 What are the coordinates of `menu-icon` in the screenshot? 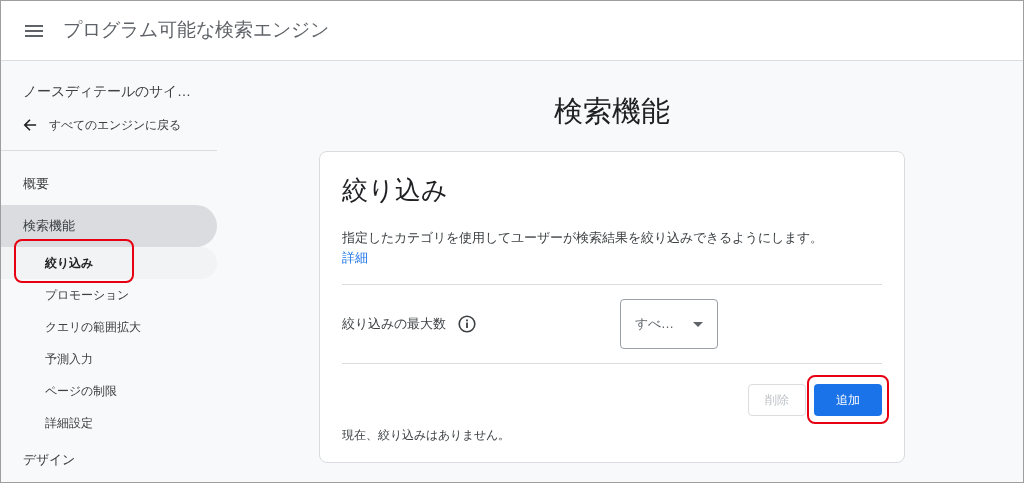 It's located at (34, 30).